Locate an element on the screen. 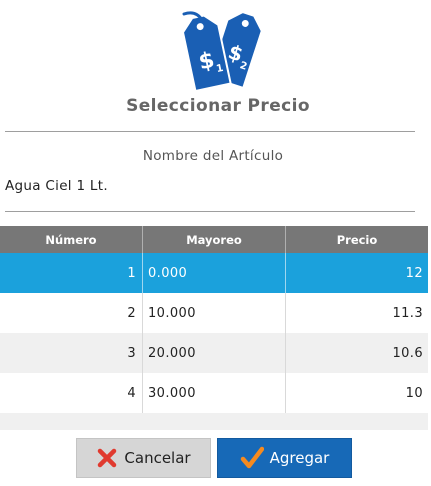  add-button-label: Agregar is located at coordinates (299, 458).